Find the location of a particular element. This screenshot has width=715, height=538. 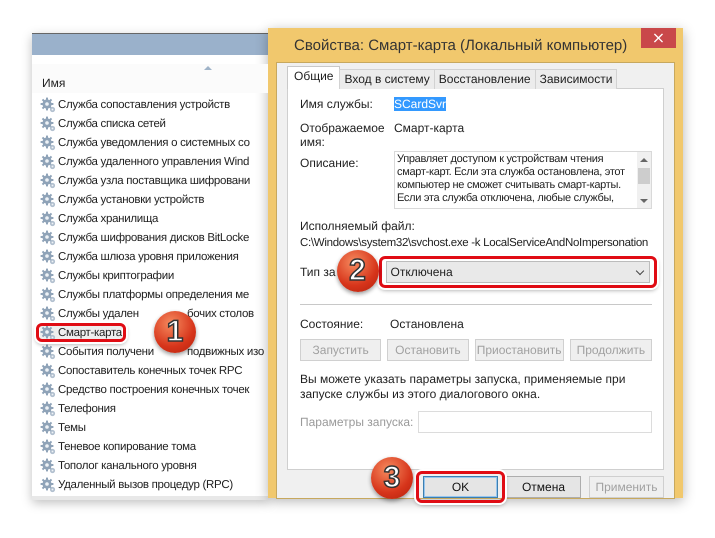

list-item: Темы is located at coordinates (63, 427).